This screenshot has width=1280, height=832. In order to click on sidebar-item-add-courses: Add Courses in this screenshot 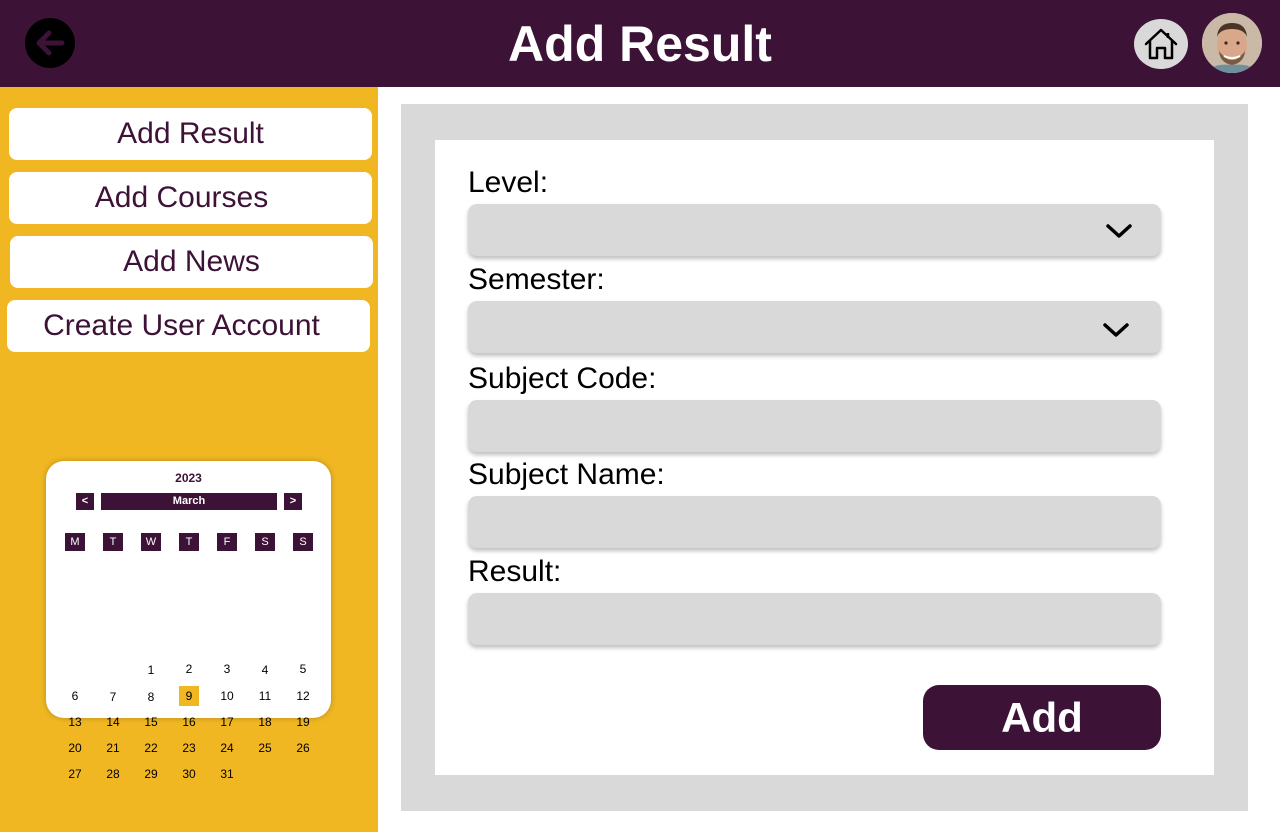, I will do `click(190, 198)`.